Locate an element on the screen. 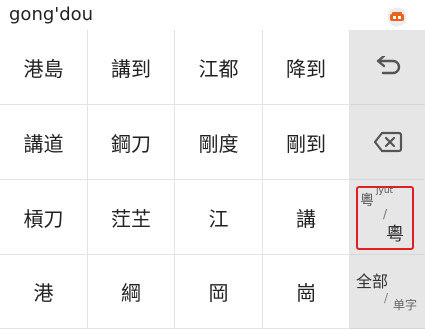 The width and height of the screenshot is (425, 329). candidate-text: 岡 is located at coordinates (218, 293).